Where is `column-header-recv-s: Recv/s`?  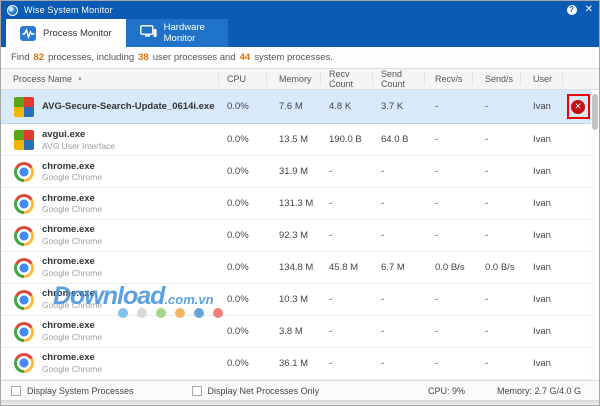 column-header-recv-s: Recv/s is located at coordinates (449, 79).